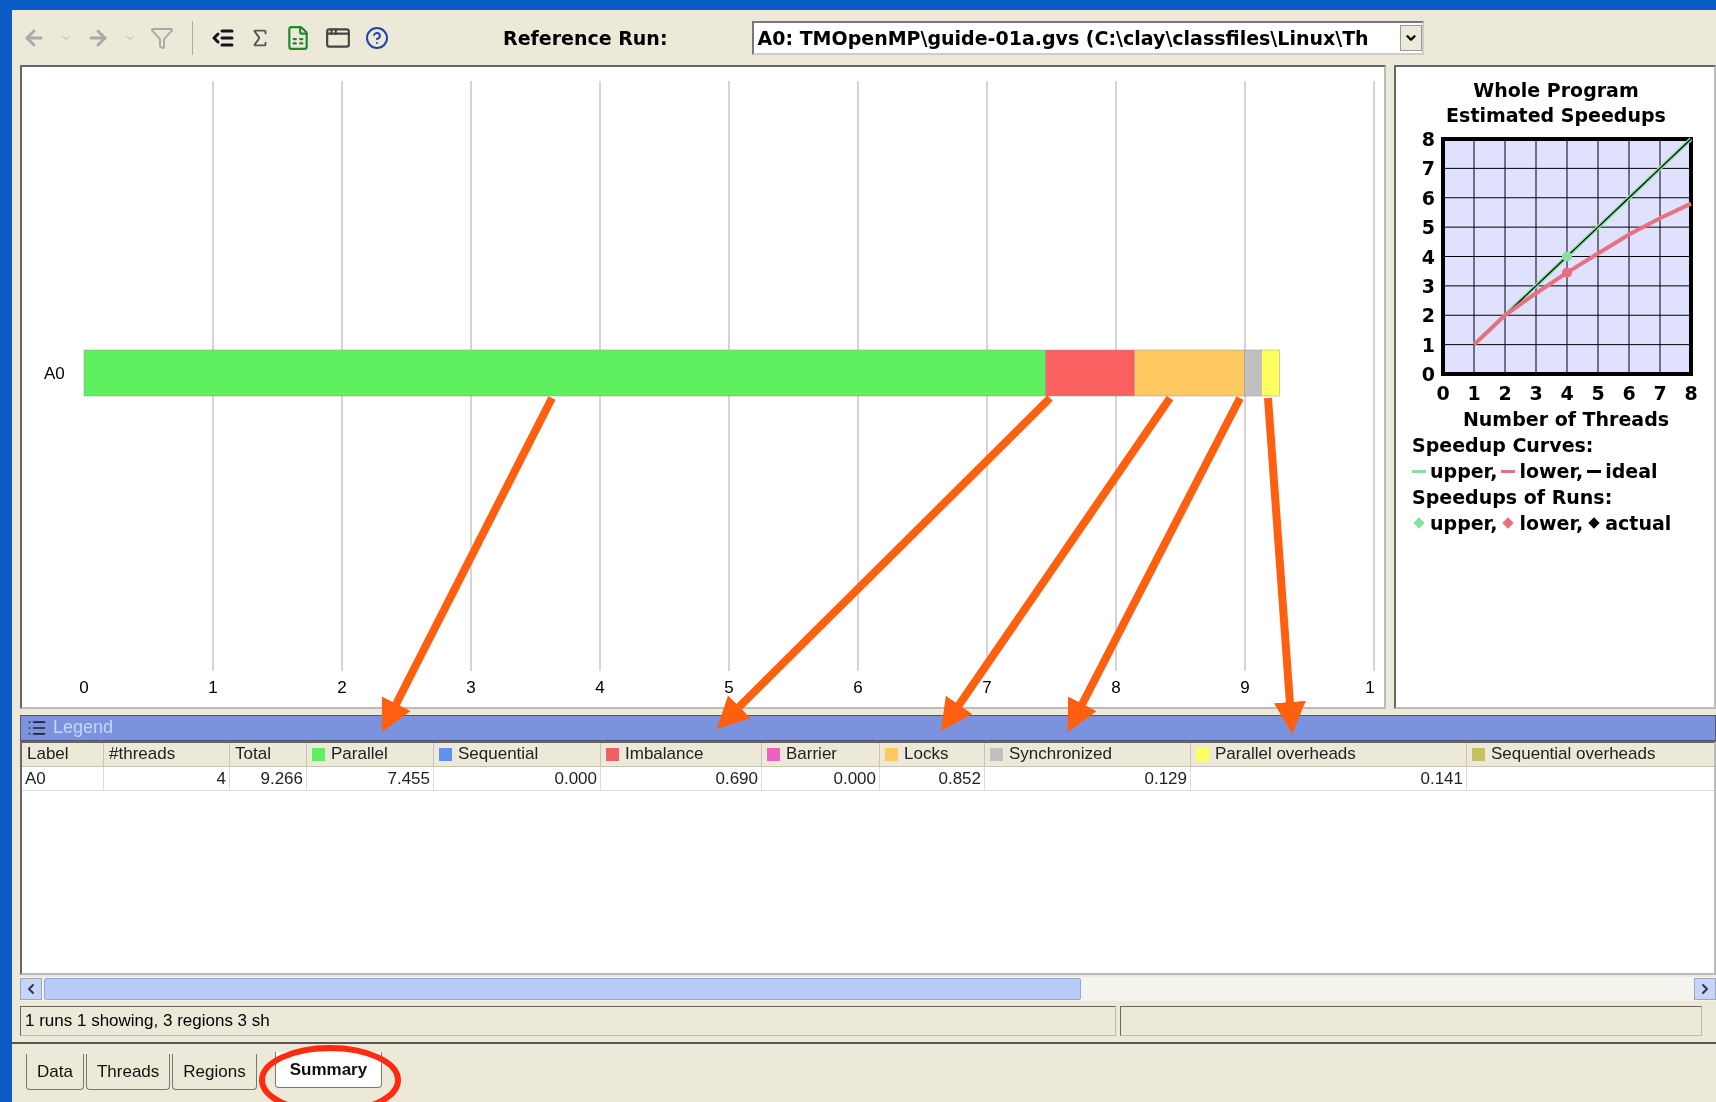 The image size is (1716, 1102). Describe the element at coordinates (253, 754) in the screenshot. I see `header-label: Total` at that location.